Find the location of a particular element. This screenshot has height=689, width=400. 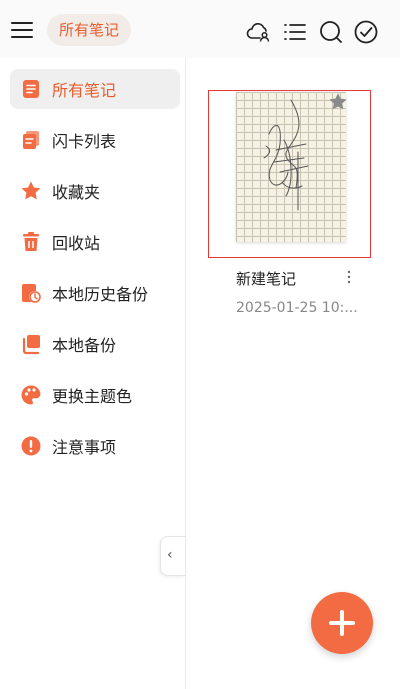

sidebar-item-notes-caution: 注意事项 is located at coordinates (95, 446).